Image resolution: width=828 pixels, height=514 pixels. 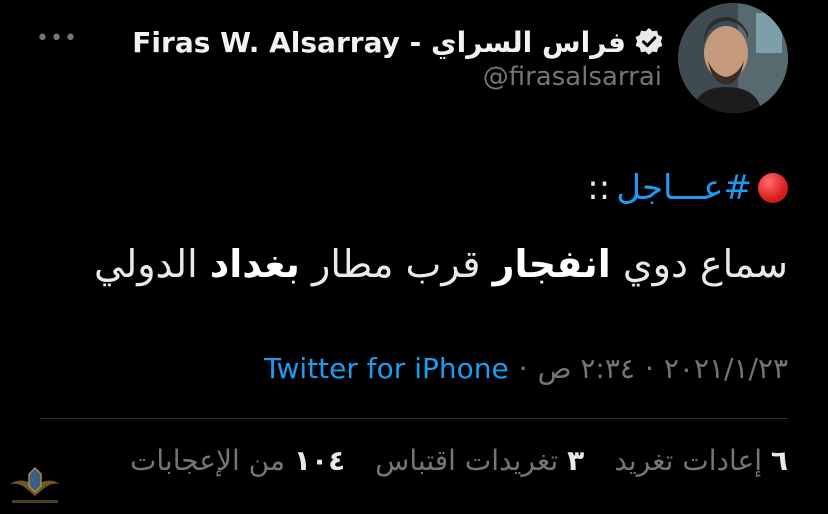 What do you see at coordinates (379, 42) in the screenshot?
I see `author-display-name: فراس السراي - Firas W. Alsarray` at bounding box center [379, 42].